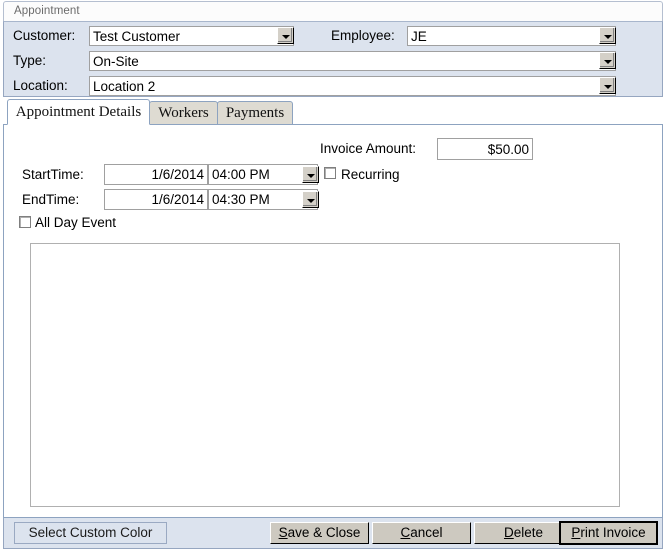 Image resolution: width=666 pixels, height=552 pixels. Describe the element at coordinates (156, 174) in the screenshot. I see `start-date-input: 1/6/2014` at that location.